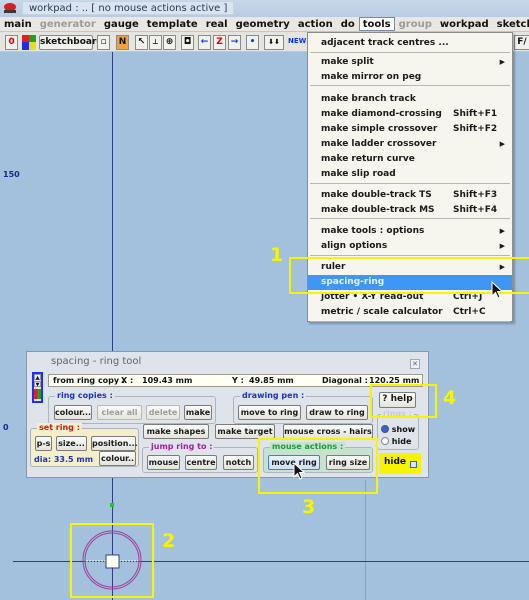 Image resolution: width=529 pixels, height=600 pixels. Describe the element at coordinates (245, 431) in the screenshot. I see `make-target-button: make target` at that location.